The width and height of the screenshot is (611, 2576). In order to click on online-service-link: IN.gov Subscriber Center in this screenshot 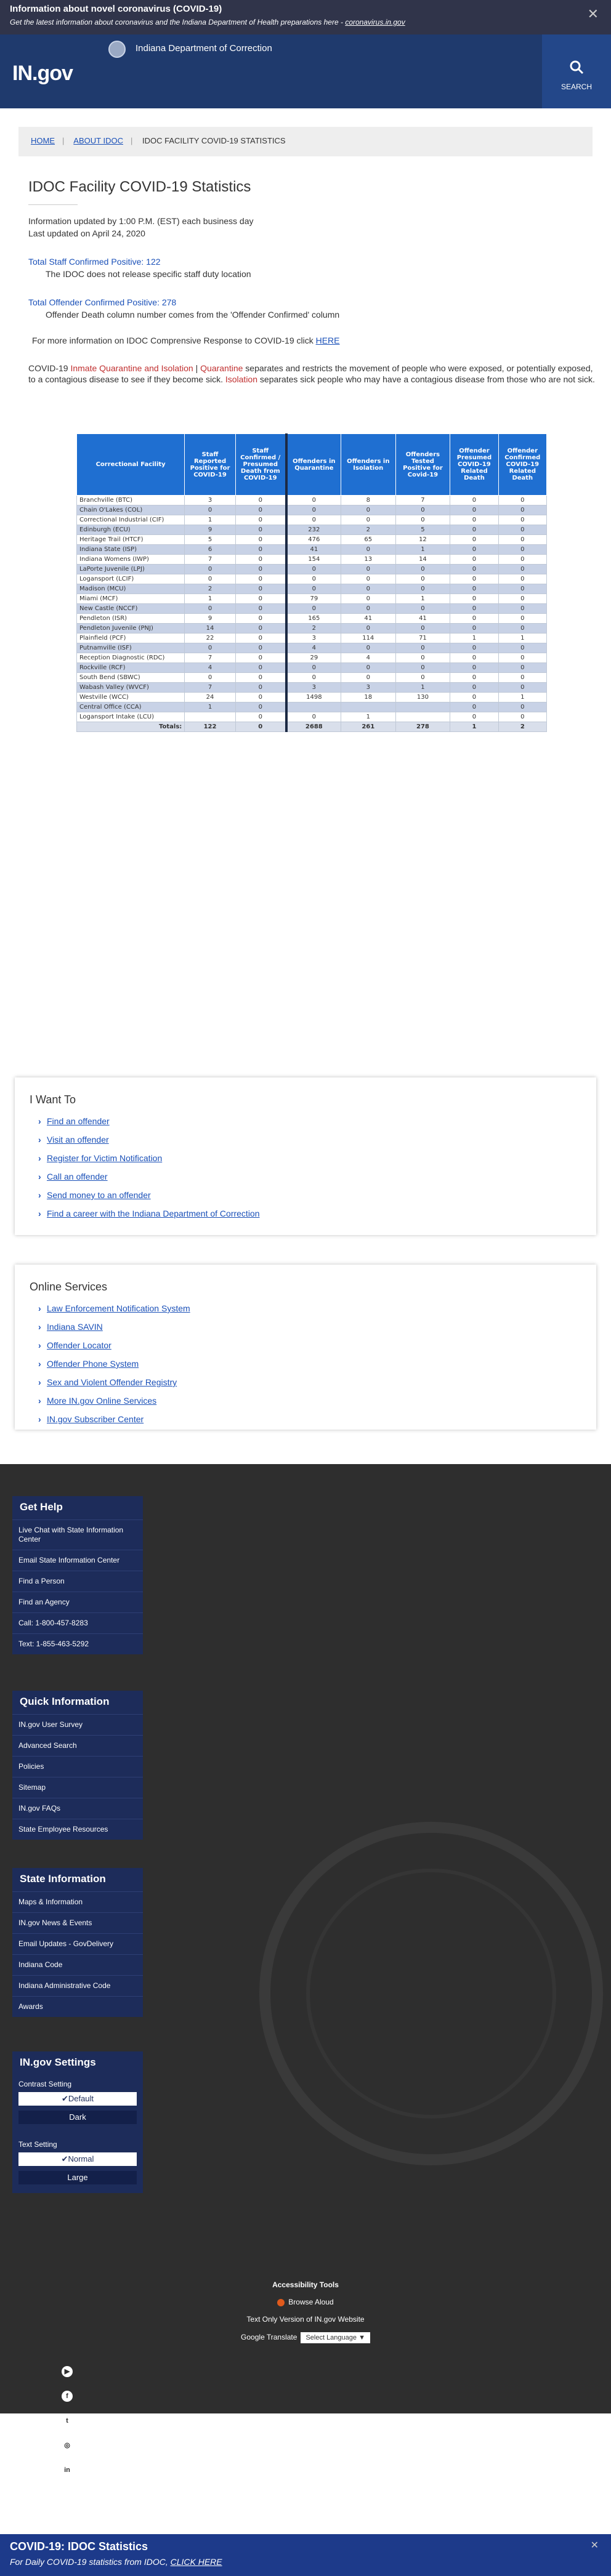, I will do `click(96, 1419)`.